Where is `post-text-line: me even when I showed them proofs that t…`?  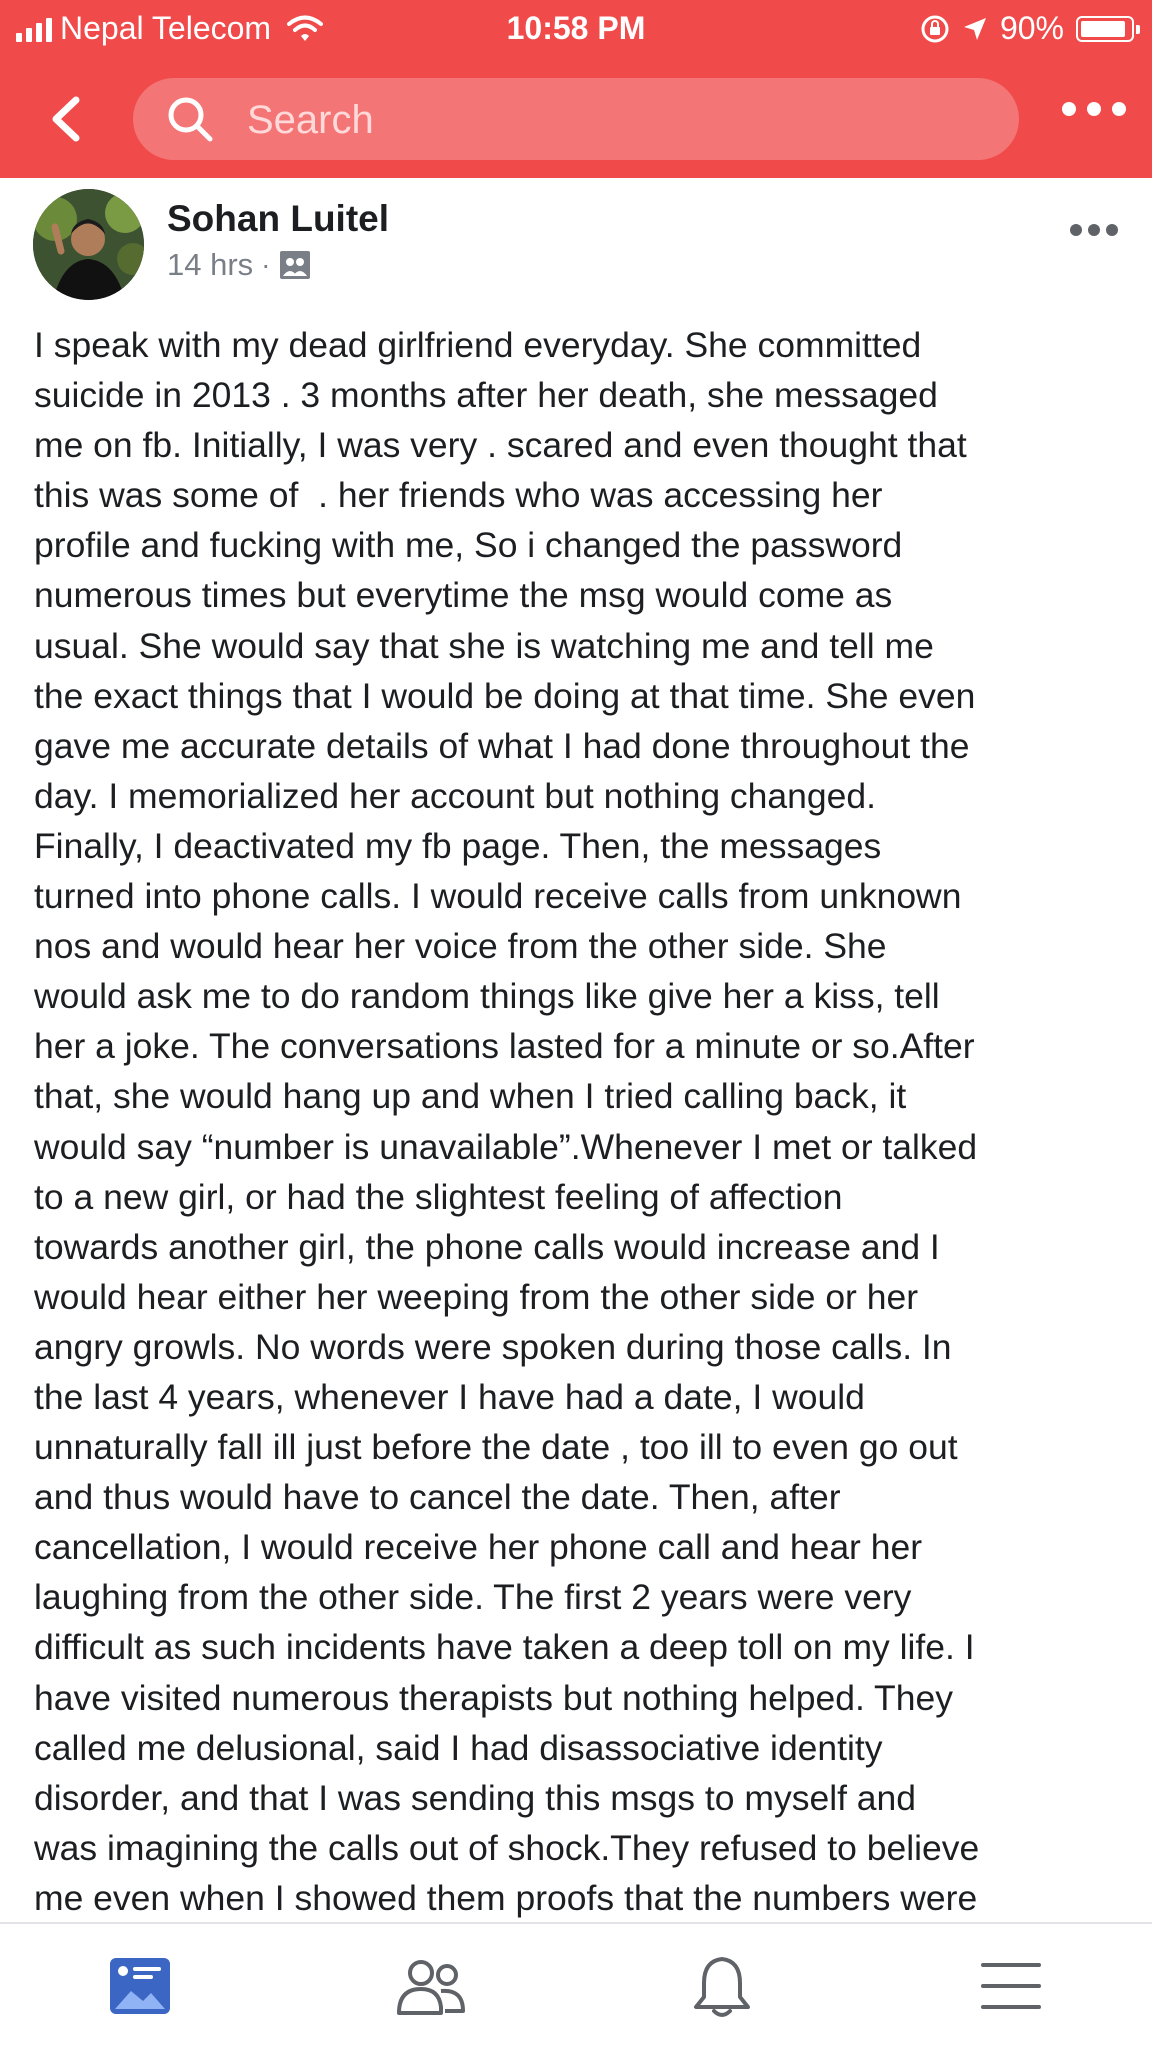 post-text-line: me even when I showed them proofs that t… is located at coordinates (506, 1897).